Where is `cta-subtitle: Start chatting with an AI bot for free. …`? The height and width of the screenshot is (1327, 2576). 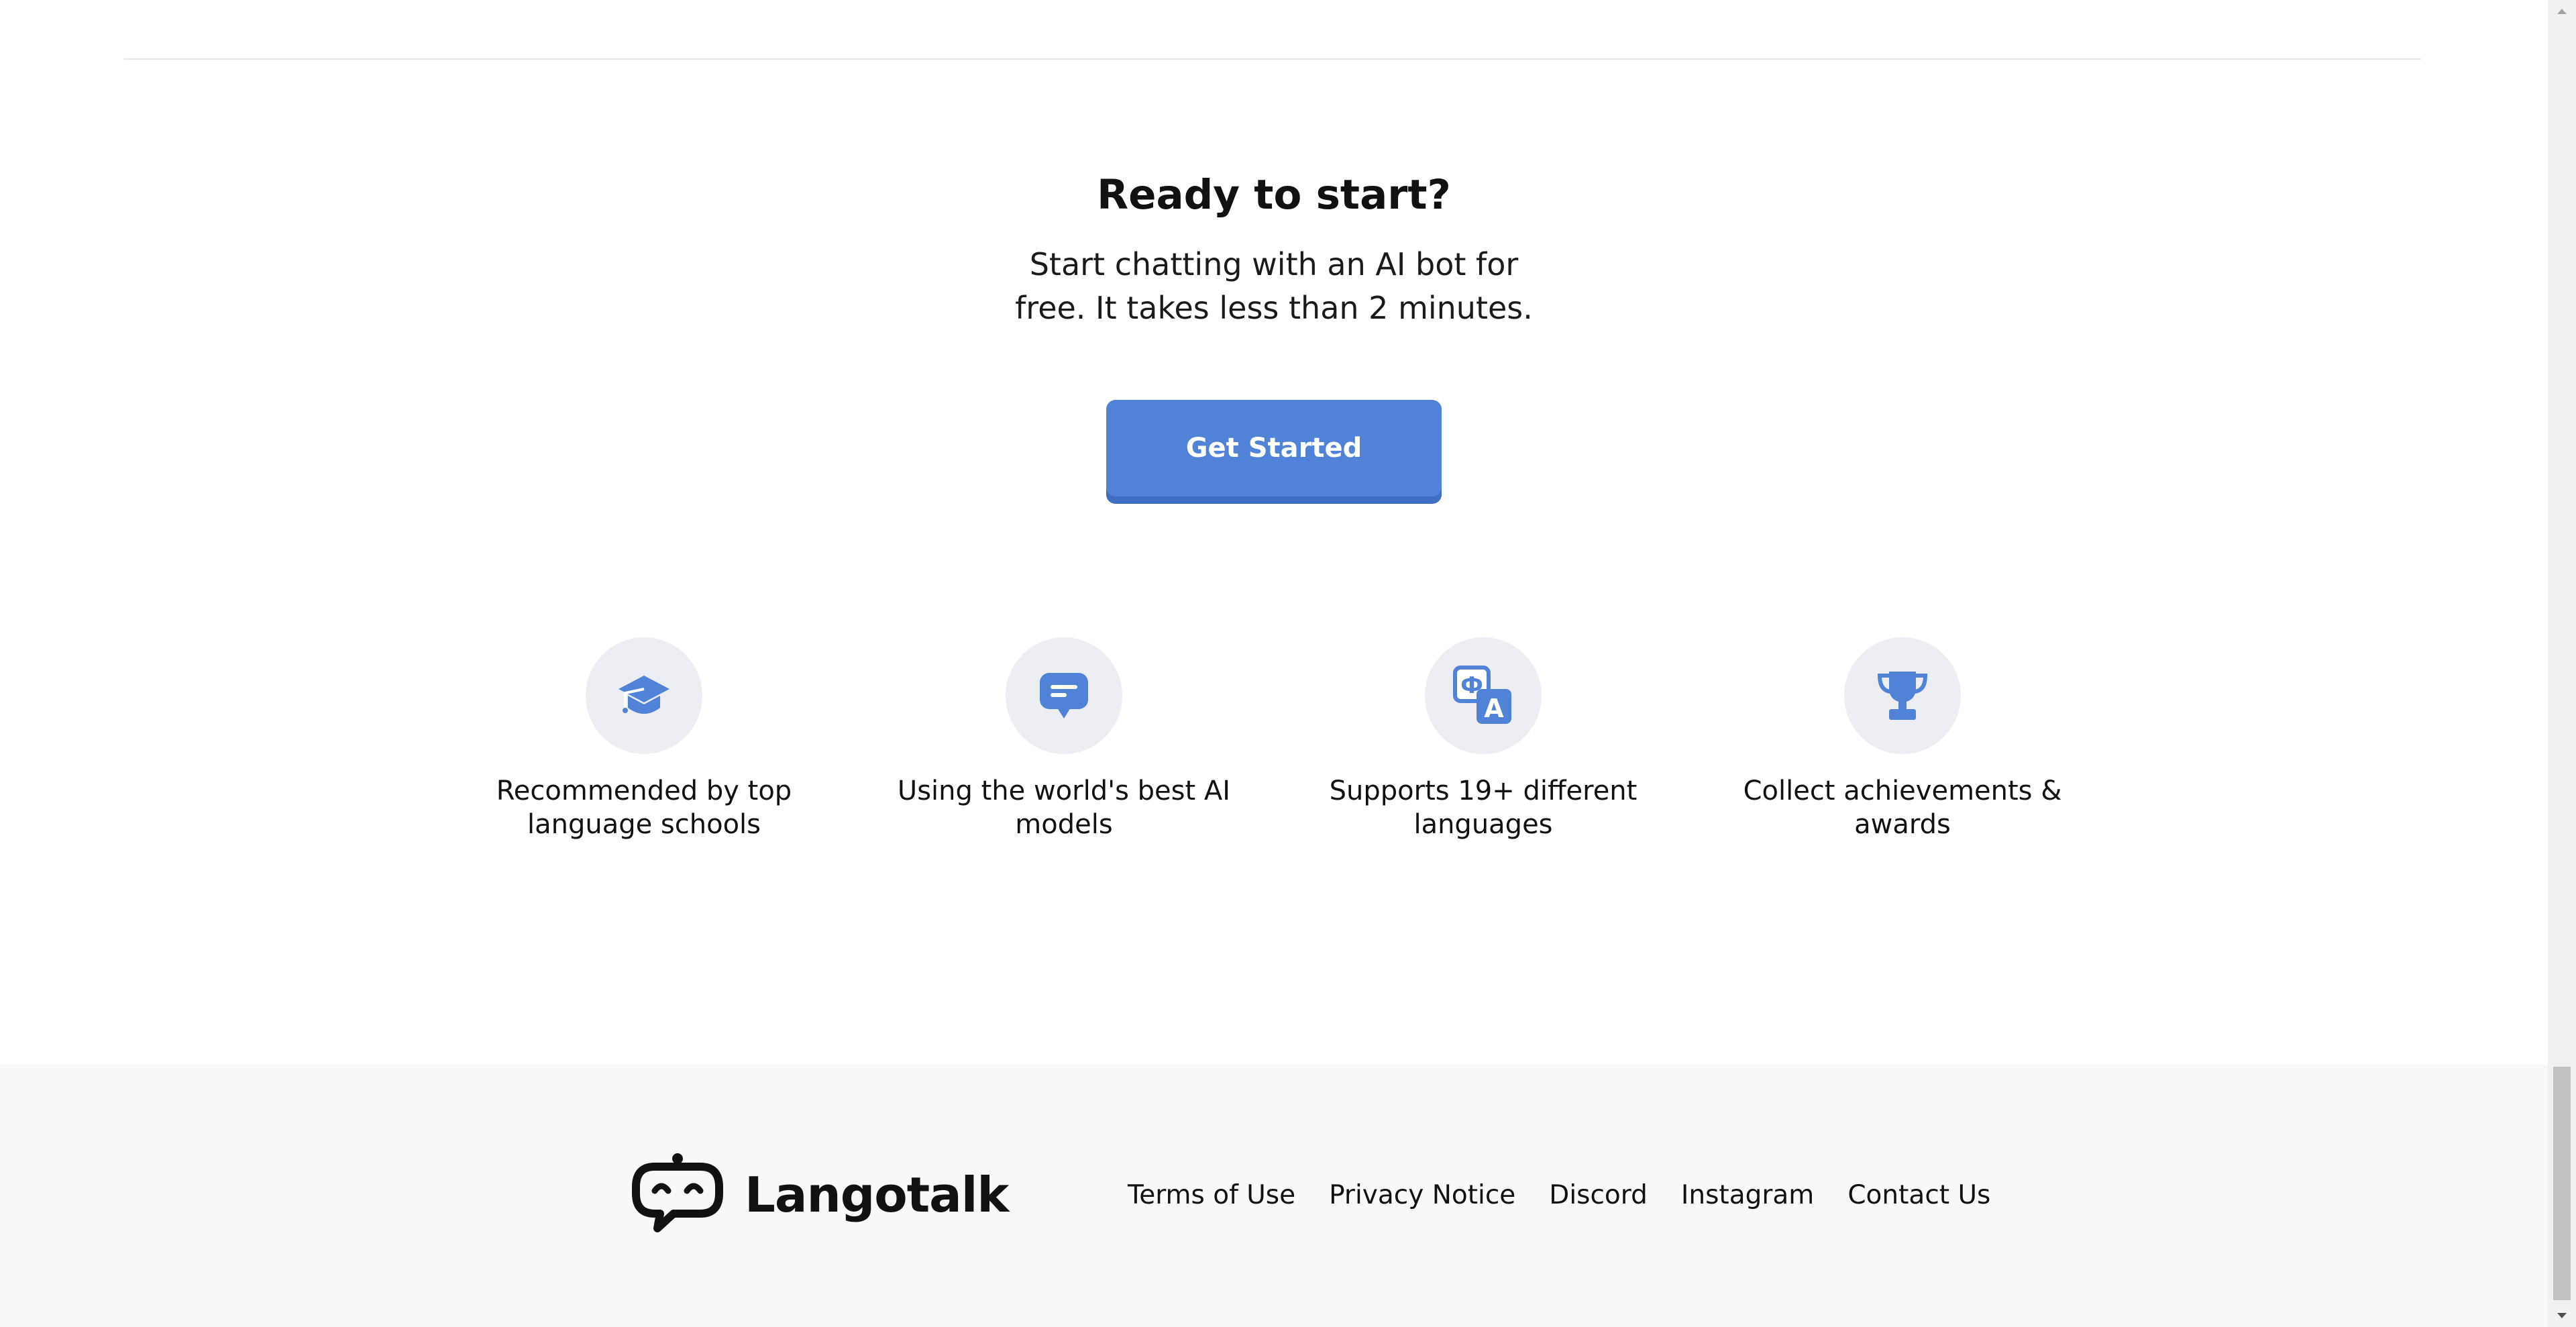
cta-subtitle: Start chatting with an AI bot for free. … is located at coordinates (1274, 286).